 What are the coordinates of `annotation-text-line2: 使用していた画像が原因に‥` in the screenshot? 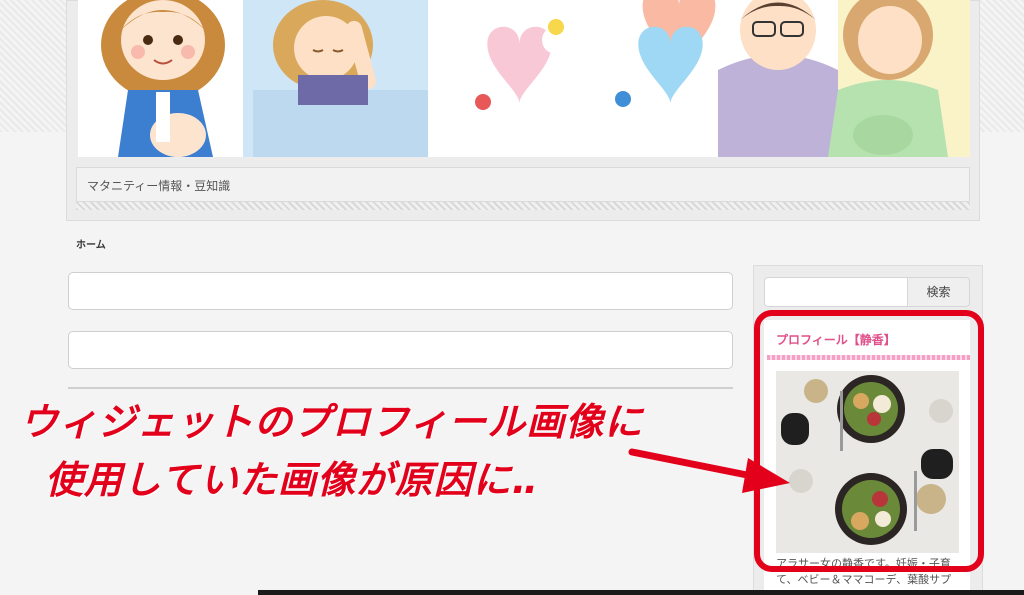 It's located at (292, 480).